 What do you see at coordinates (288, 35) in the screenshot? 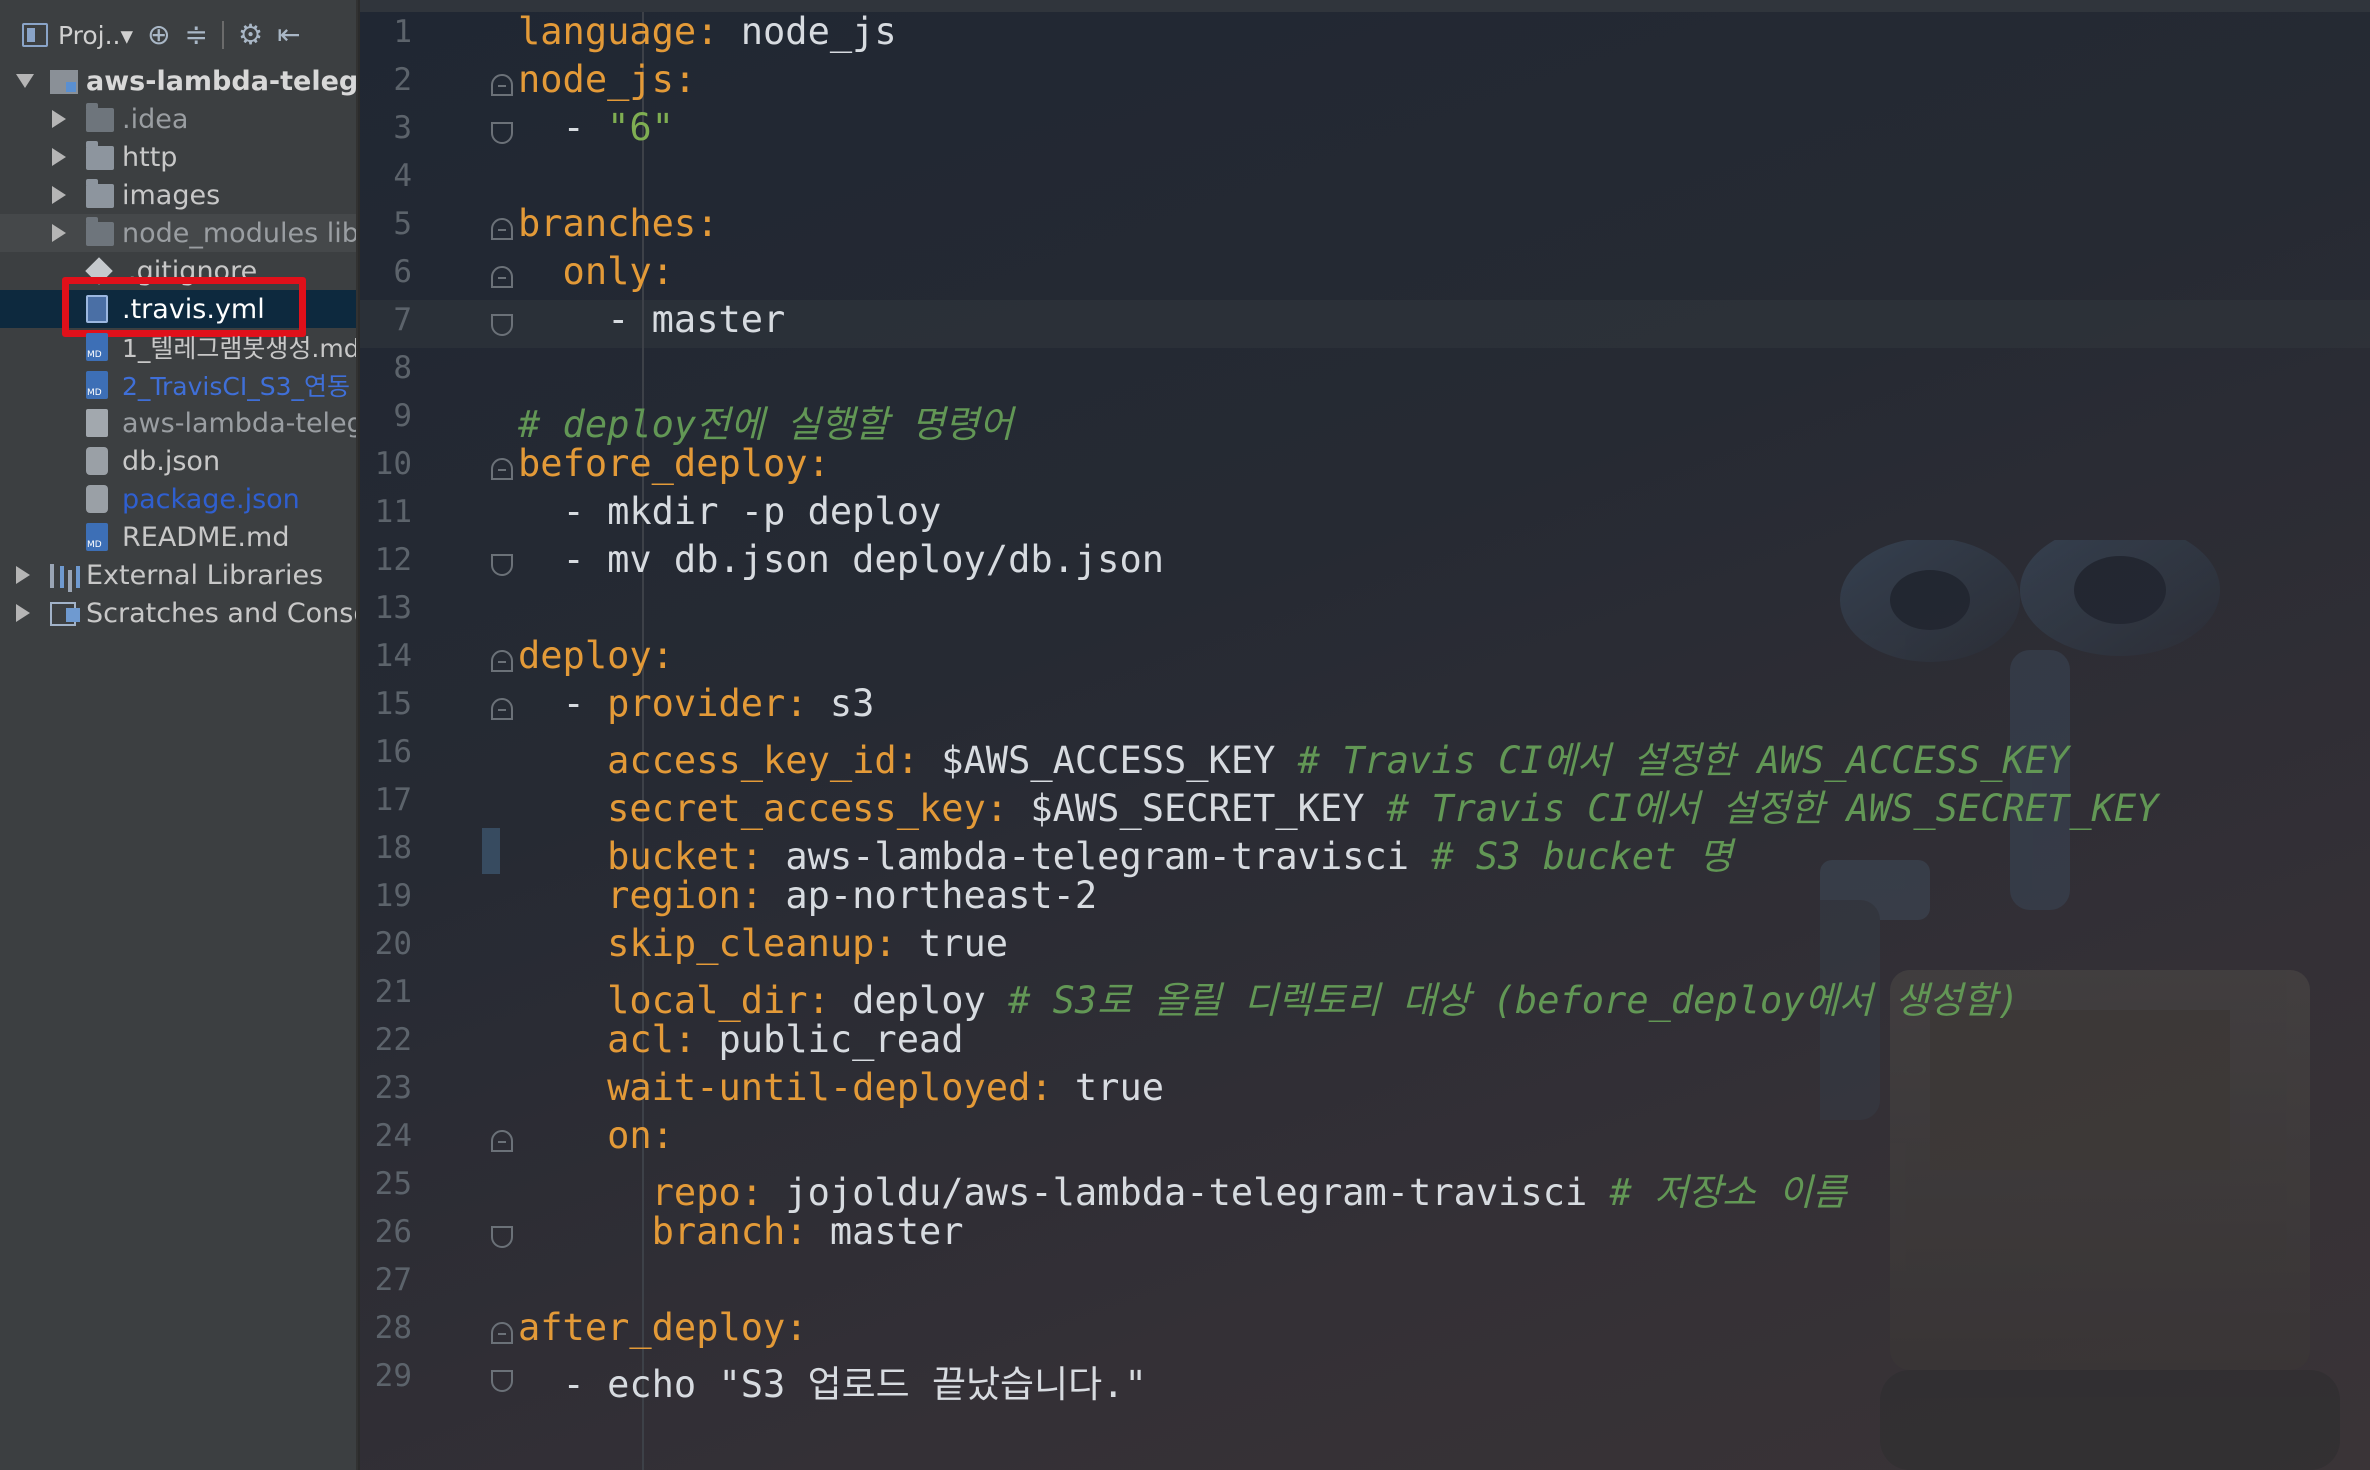
I see `hide-icon: ⇤` at bounding box center [288, 35].